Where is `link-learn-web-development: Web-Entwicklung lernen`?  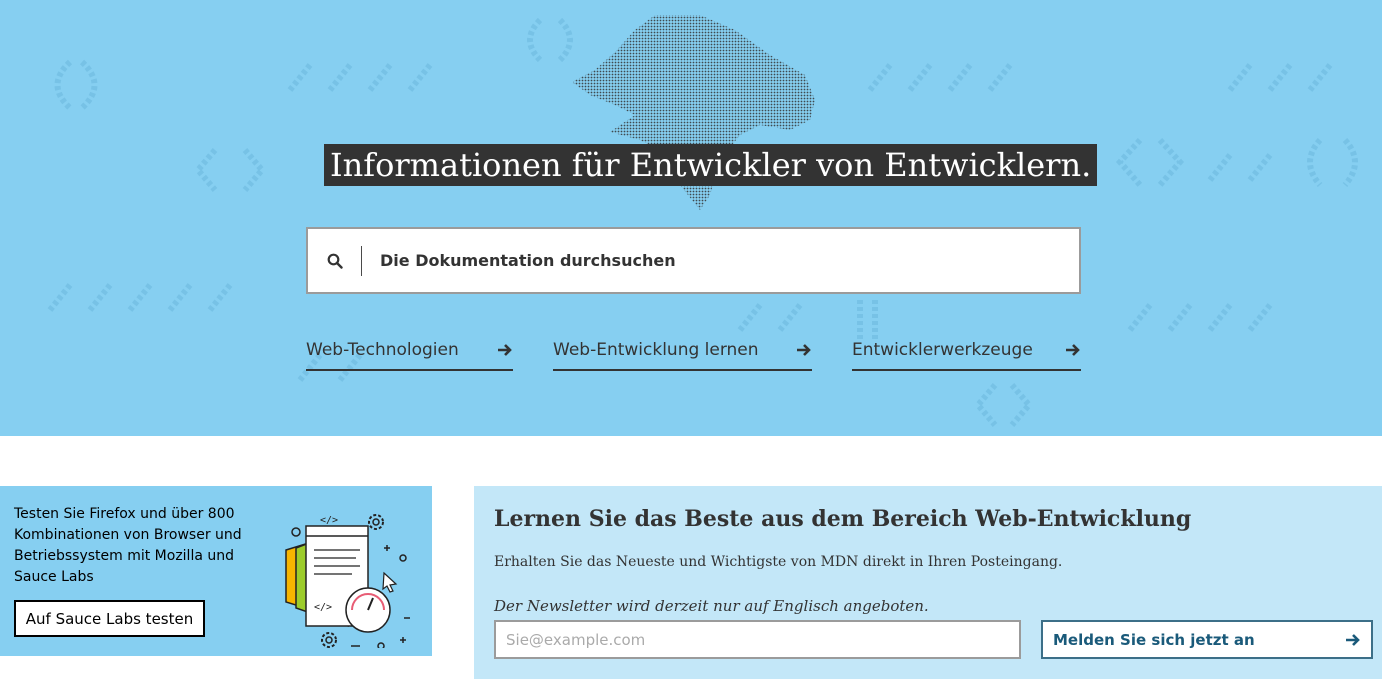 link-learn-web-development: Web-Entwicklung lernen is located at coordinates (682, 350).